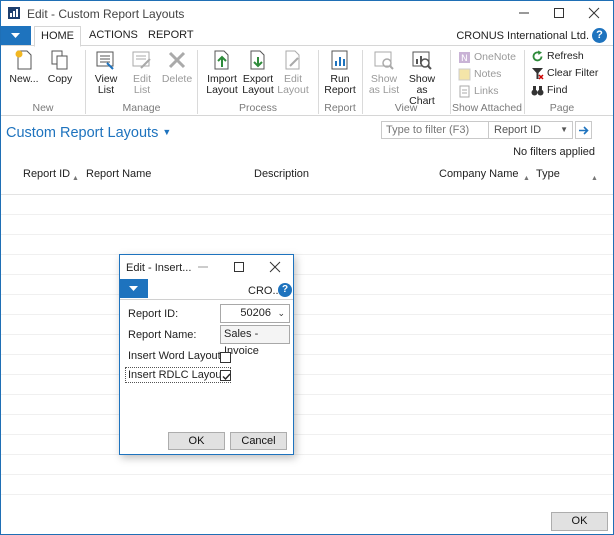 This screenshot has width=614, height=535. Describe the element at coordinates (275, 268) in the screenshot. I see `dialog-close-button` at that location.